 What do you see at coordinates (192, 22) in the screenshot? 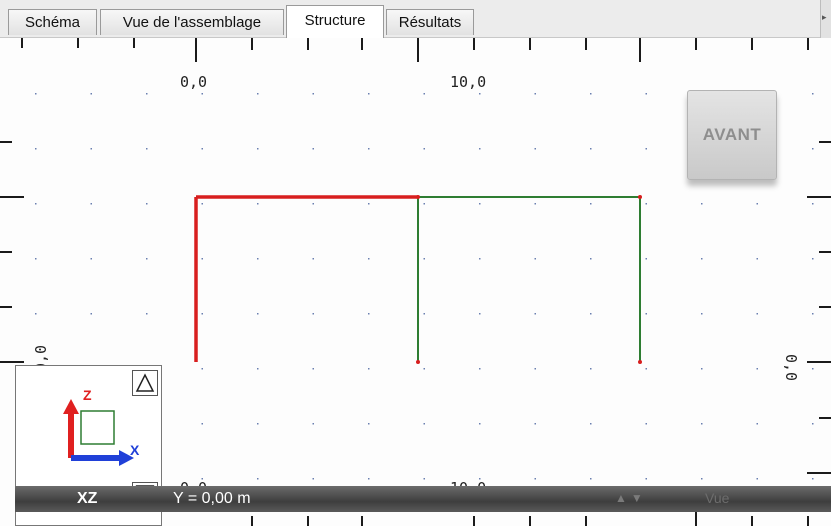
I see `tab-assembly-view: Vue de l'assemblage` at bounding box center [192, 22].